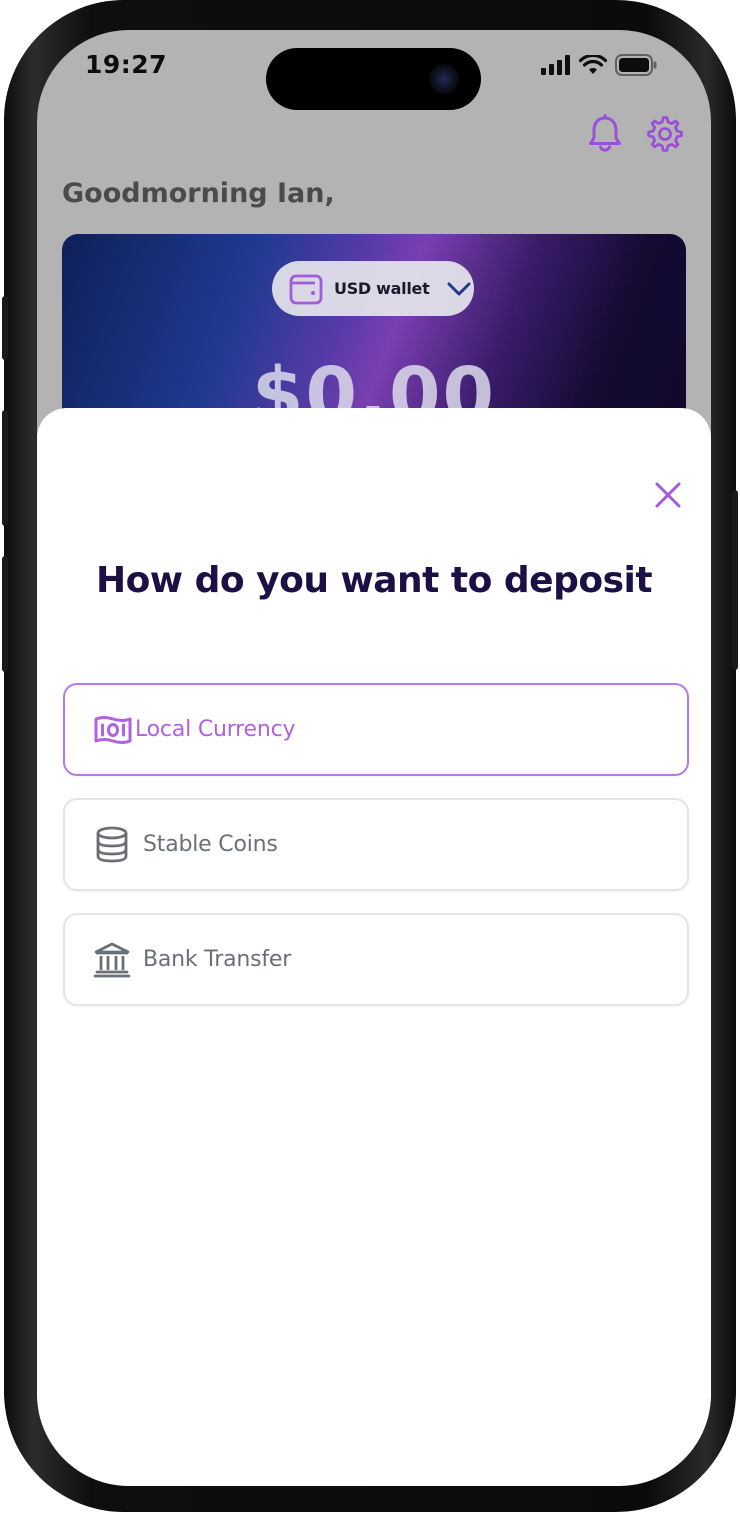  What do you see at coordinates (5, 614) in the screenshot?
I see `volume-down-button` at bounding box center [5, 614].